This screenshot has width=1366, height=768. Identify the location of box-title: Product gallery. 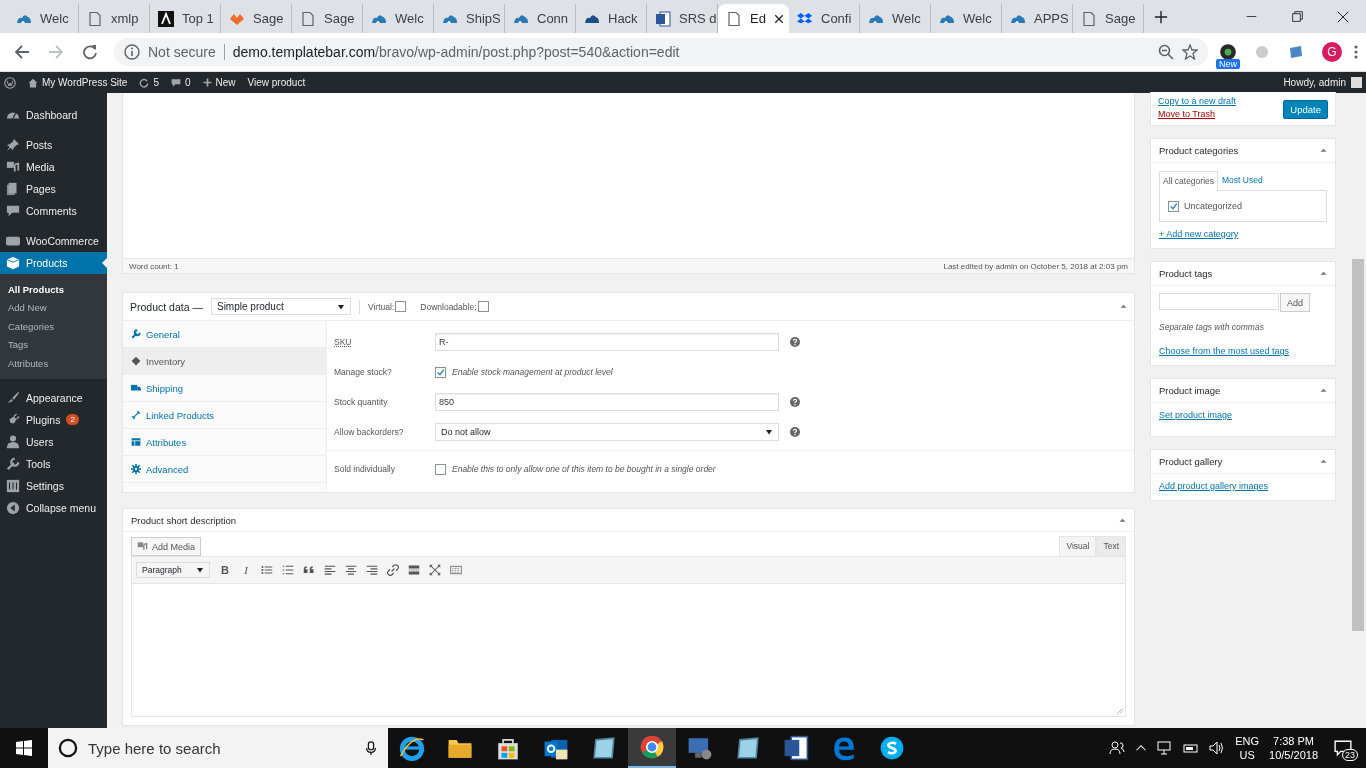
(1191, 461).